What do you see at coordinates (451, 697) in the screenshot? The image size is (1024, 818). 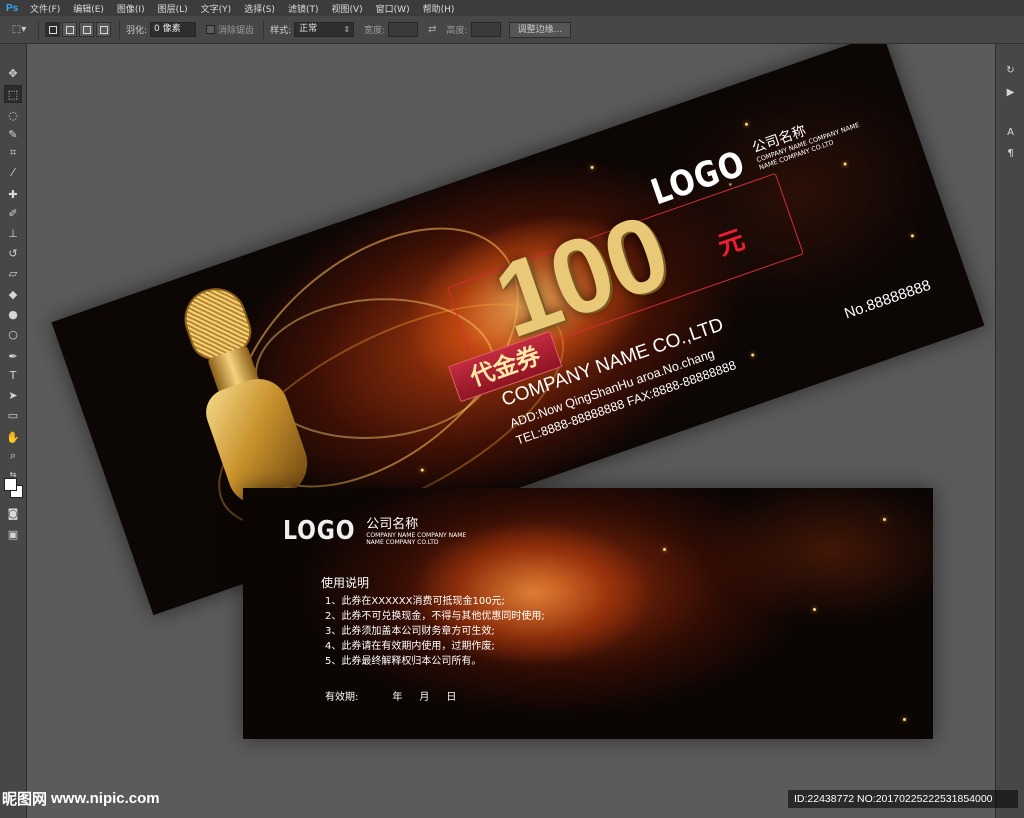 I see `validity-day: 日` at bounding box center [451, 697].